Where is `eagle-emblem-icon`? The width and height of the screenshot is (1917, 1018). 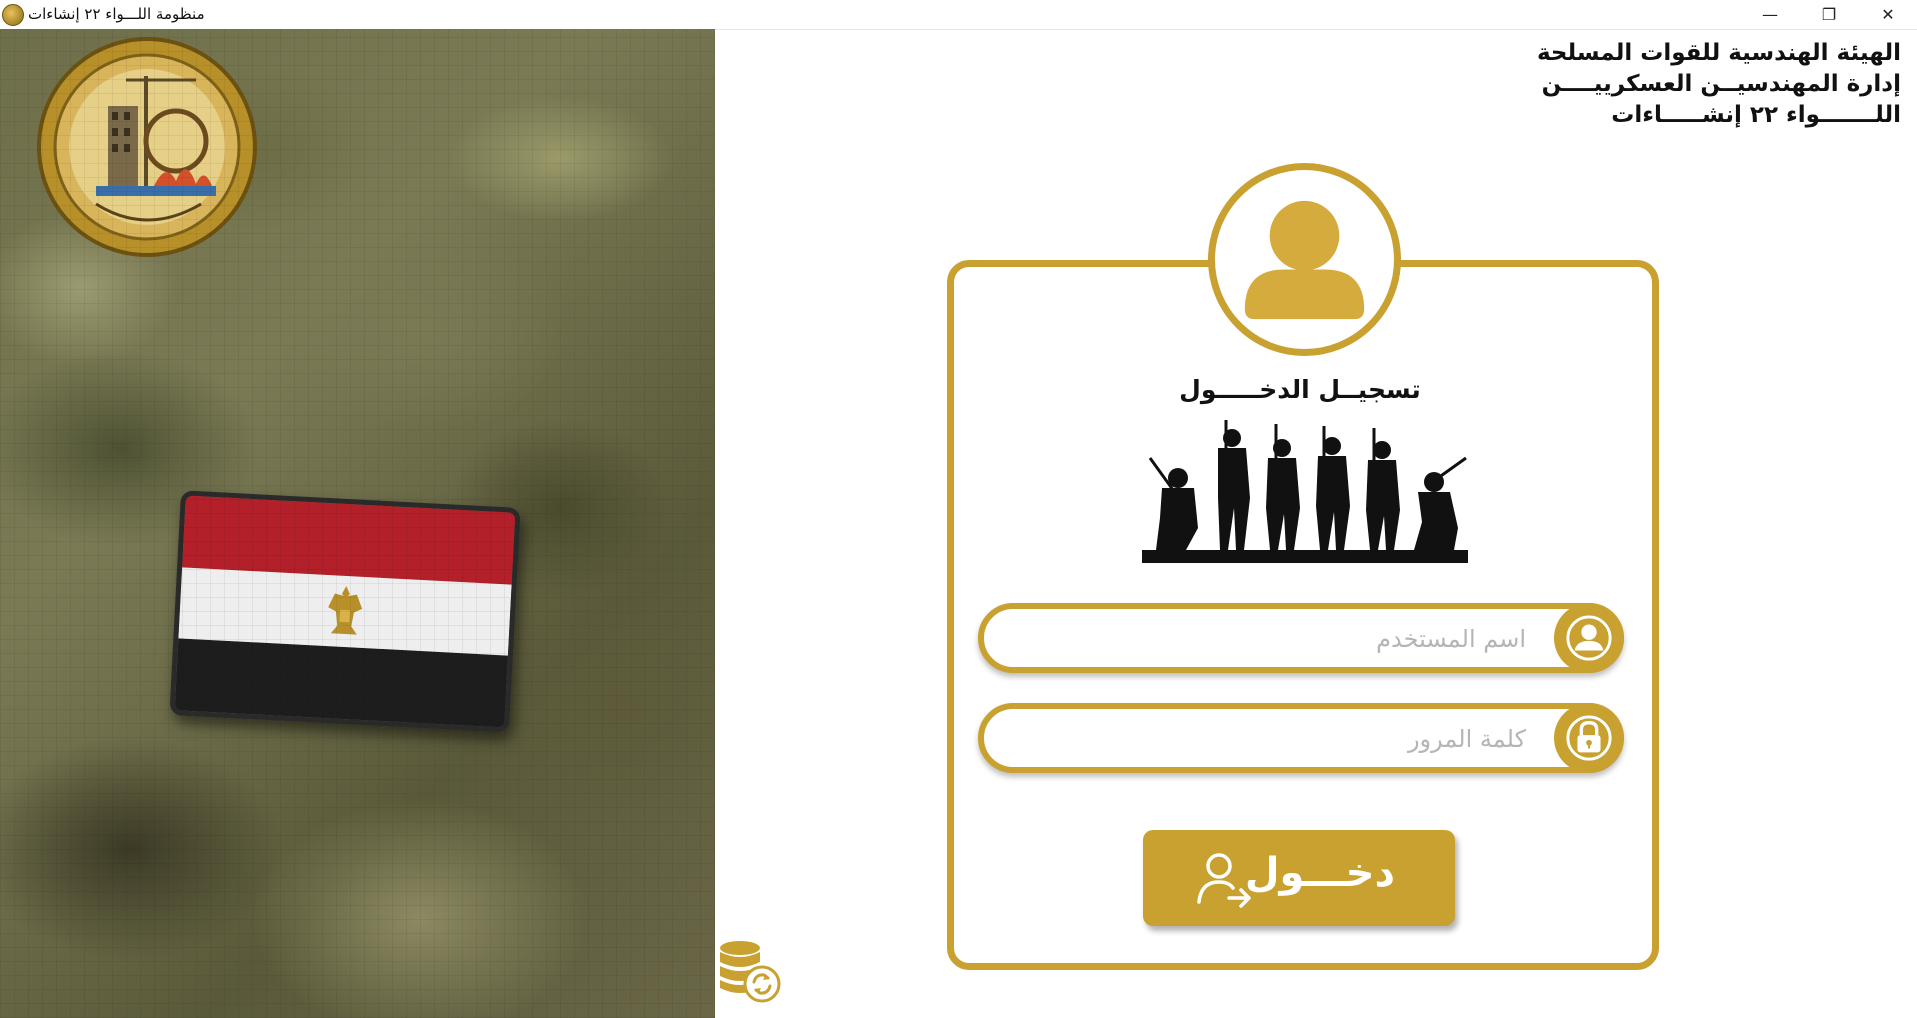 eagle-emblem-icon is located at coordinates (345, 611).